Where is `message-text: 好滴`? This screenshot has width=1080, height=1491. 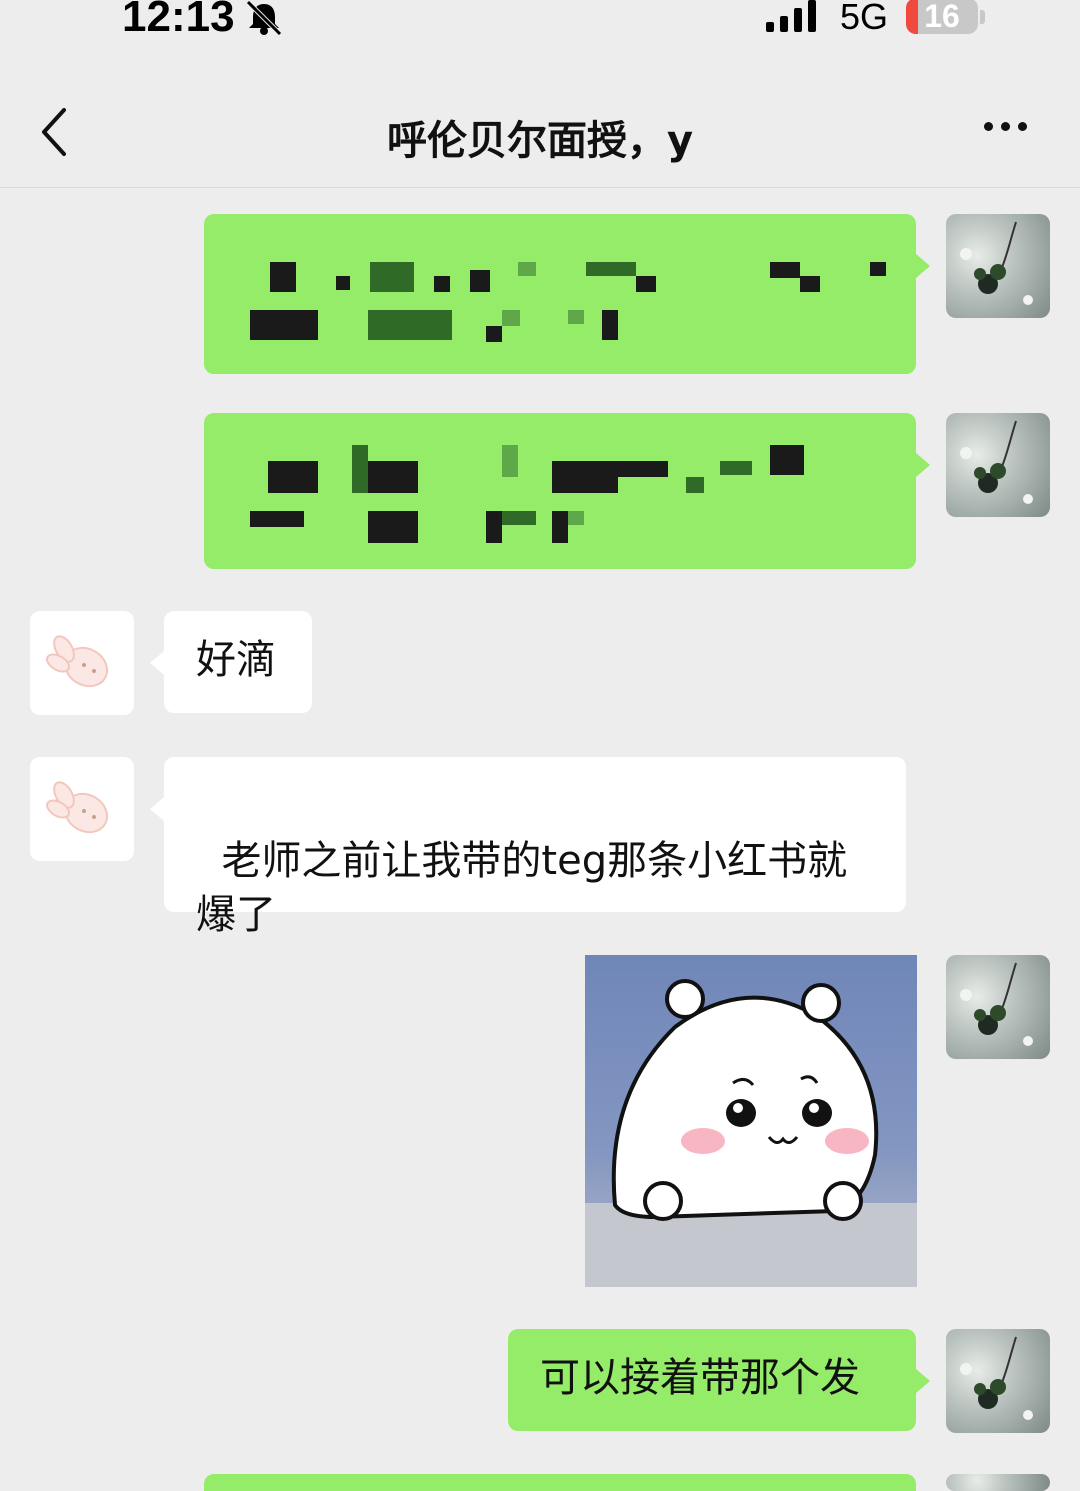 message-text: 好滴 is located at coordinates (236, 660).